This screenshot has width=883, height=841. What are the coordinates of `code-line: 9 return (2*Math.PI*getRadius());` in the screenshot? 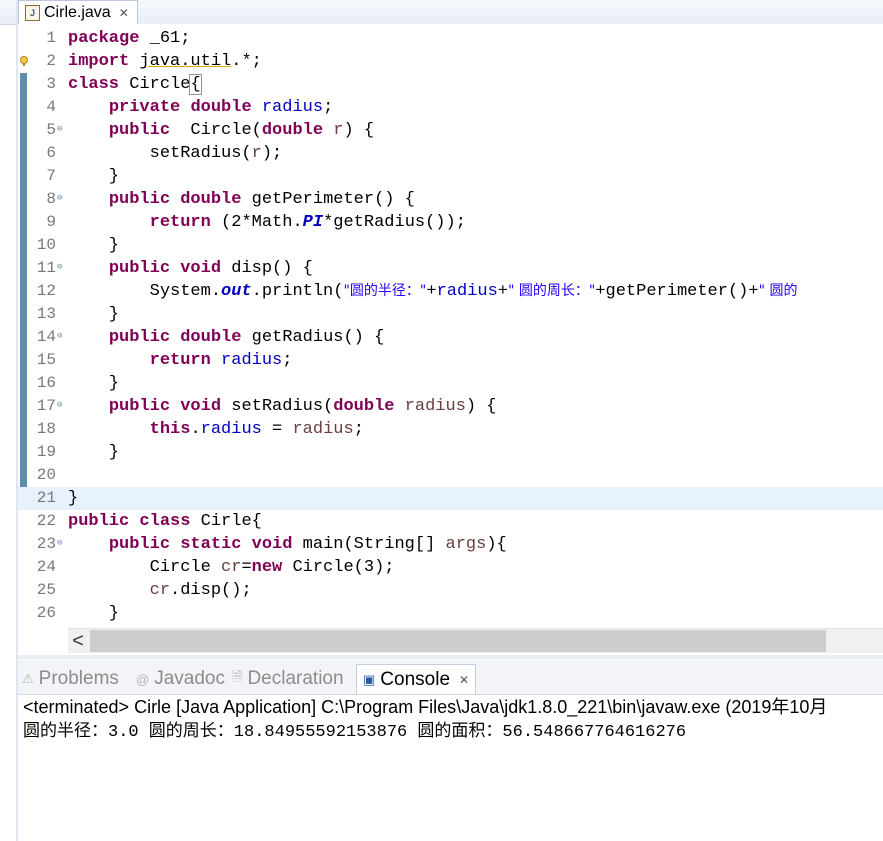 It's located at (450, 222).